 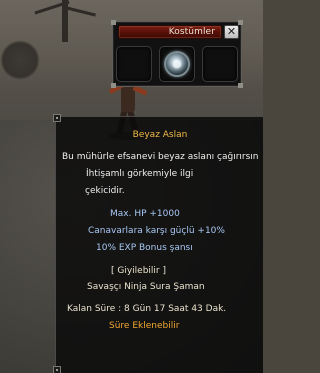 What do you see at coordinates (156, 231) in the screenshot?
I see `item-bonus: Canavarlara karşı güçlü +10%` at bounding box center [156, 231].